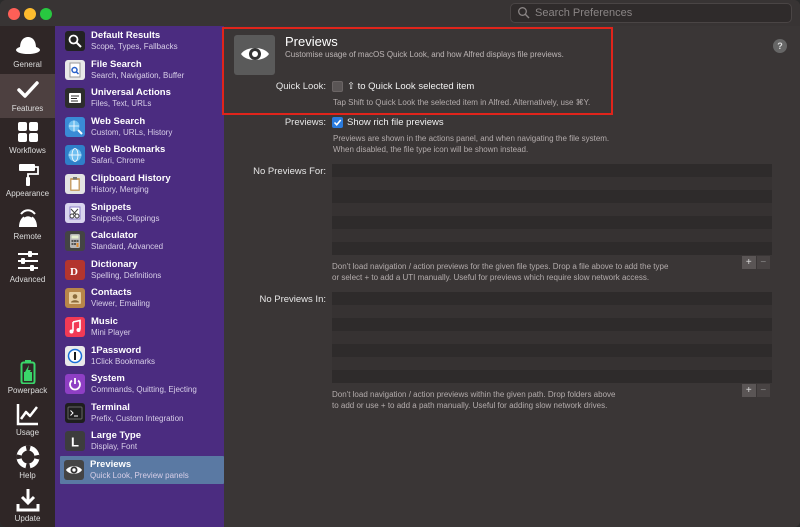  I want to click on eye-icon, so click(74, 470).